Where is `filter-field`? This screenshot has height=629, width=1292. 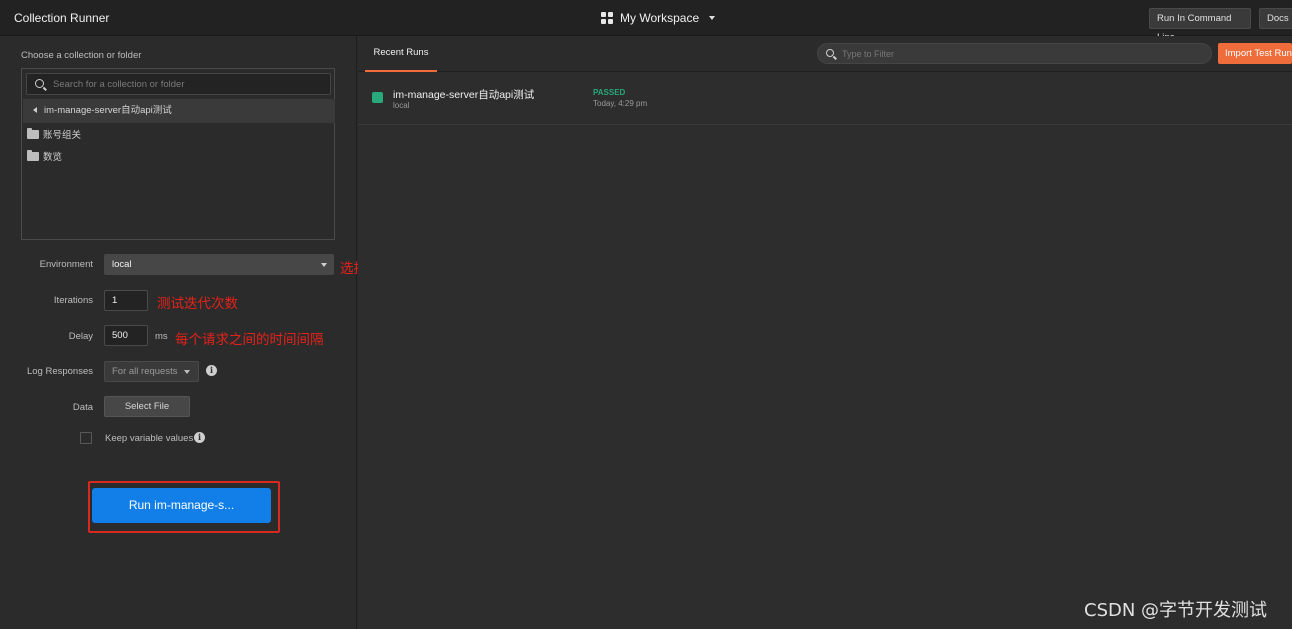
filter-field is located at coordinates (1014, 53).